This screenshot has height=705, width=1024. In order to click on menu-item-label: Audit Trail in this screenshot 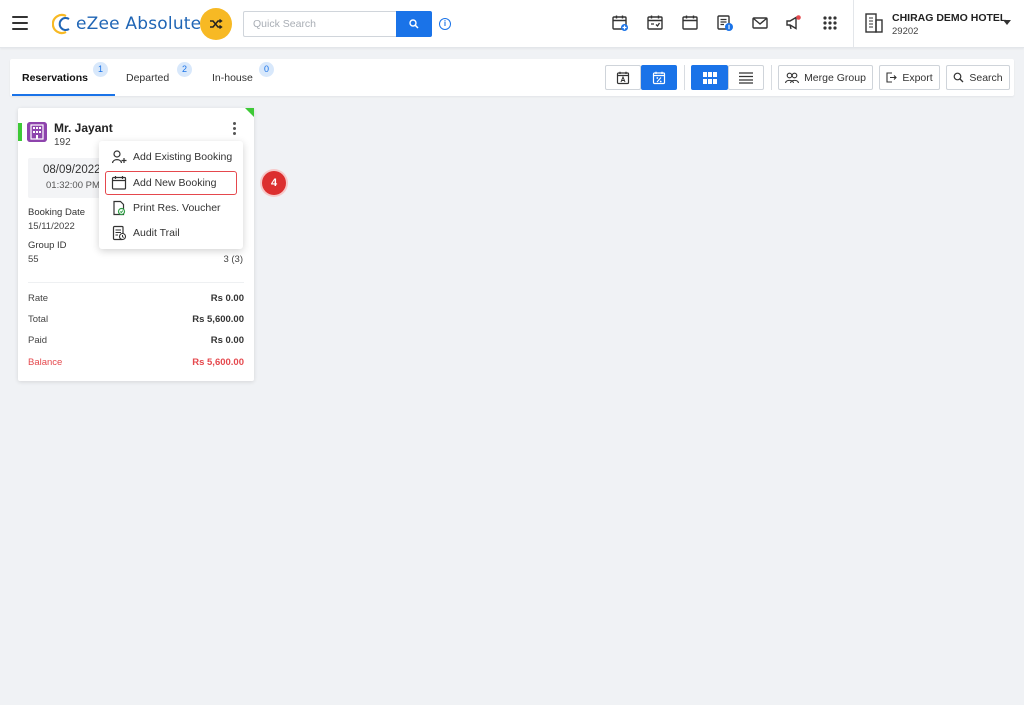, I will do `click(156, 233)`.